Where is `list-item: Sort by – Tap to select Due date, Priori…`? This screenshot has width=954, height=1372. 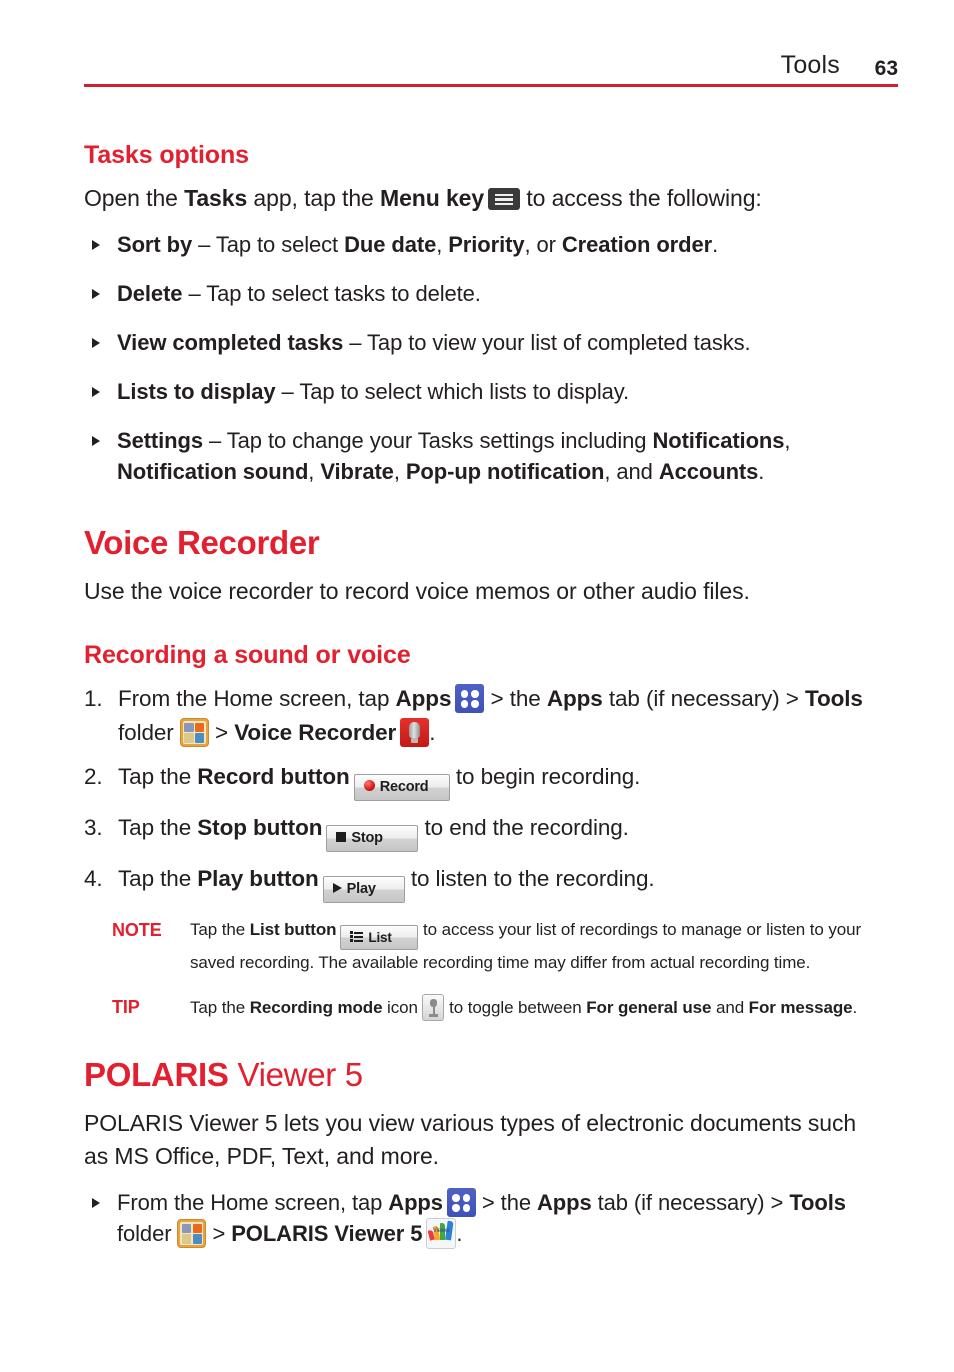
list-item: Sort by – Tap to select Due date, Priori… is located at coordinates (479, 244).